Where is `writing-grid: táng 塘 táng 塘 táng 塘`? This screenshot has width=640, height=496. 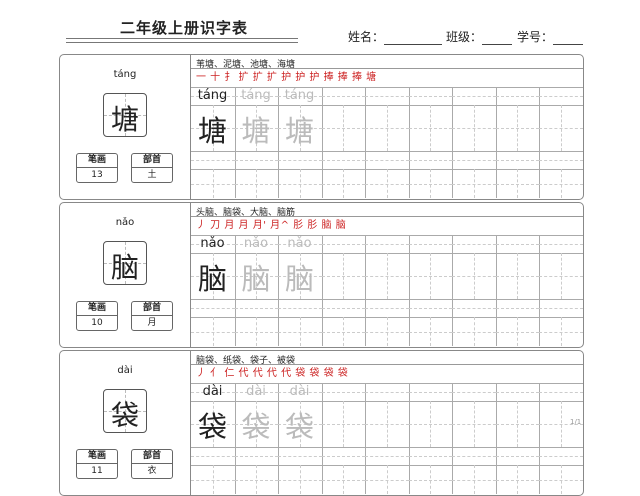 writing-grid: táng 塘 táng 塘 táng 塘 is located at coordinates (387, 142).